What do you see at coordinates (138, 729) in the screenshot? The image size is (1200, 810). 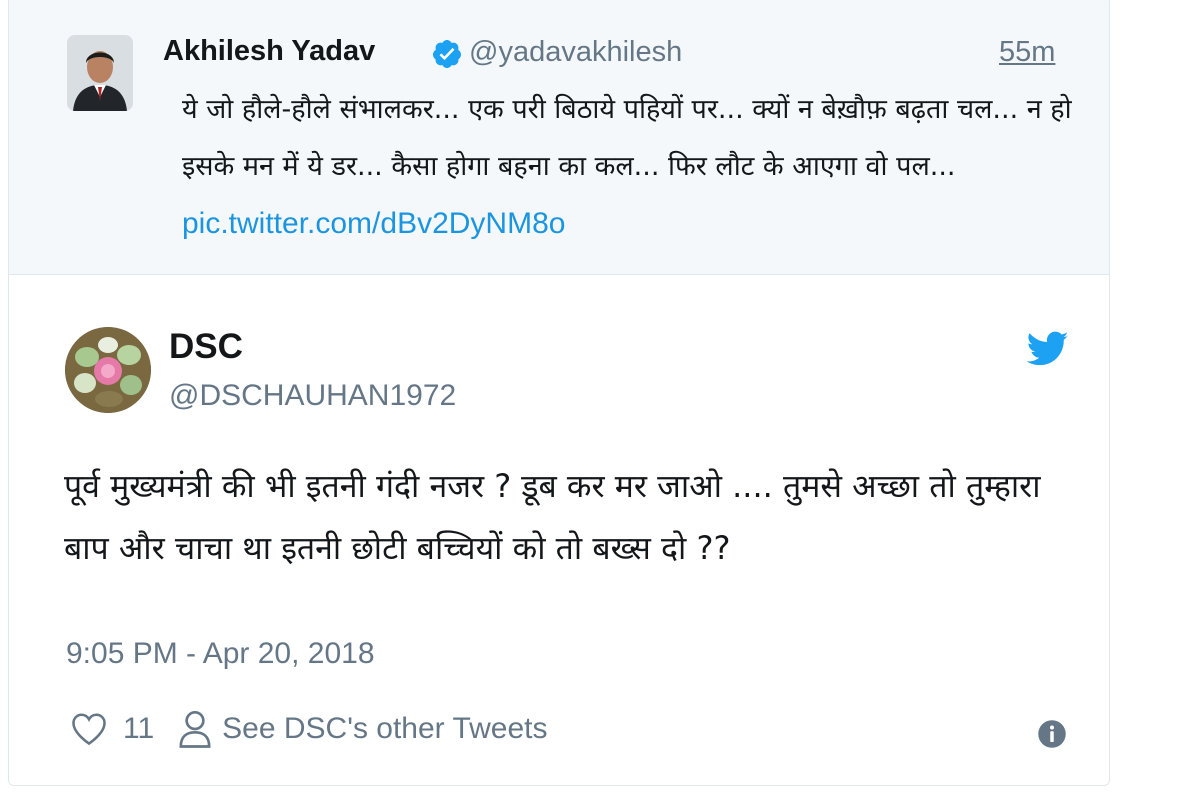 I see `like-count: 11` at bounding box center [138, 729].